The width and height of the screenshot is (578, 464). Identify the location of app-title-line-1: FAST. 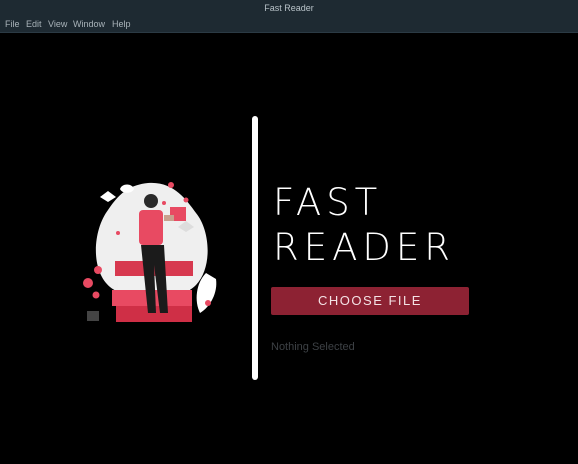
(328, 202).